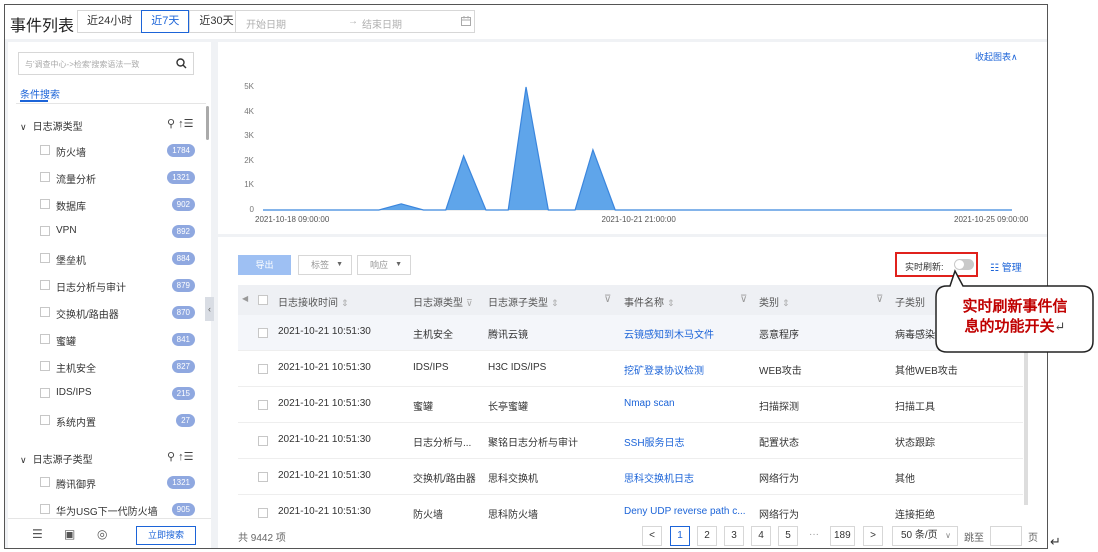  I want to click on y-tick-label: 2K, so click(249, 160).